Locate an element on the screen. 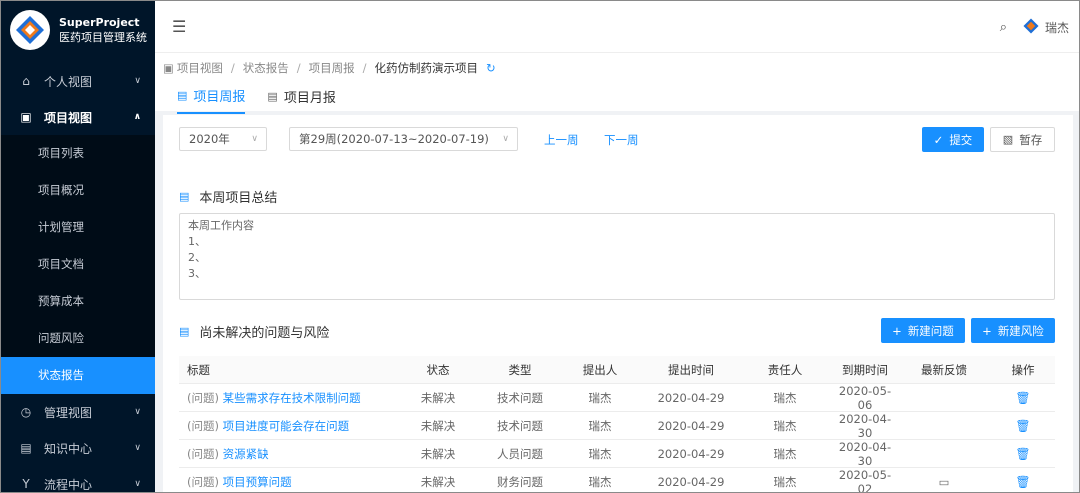 Image resolution: width=1080 pixels, height=493 pixels. brand-name: SuperProject is located at coordinates (99, 22).